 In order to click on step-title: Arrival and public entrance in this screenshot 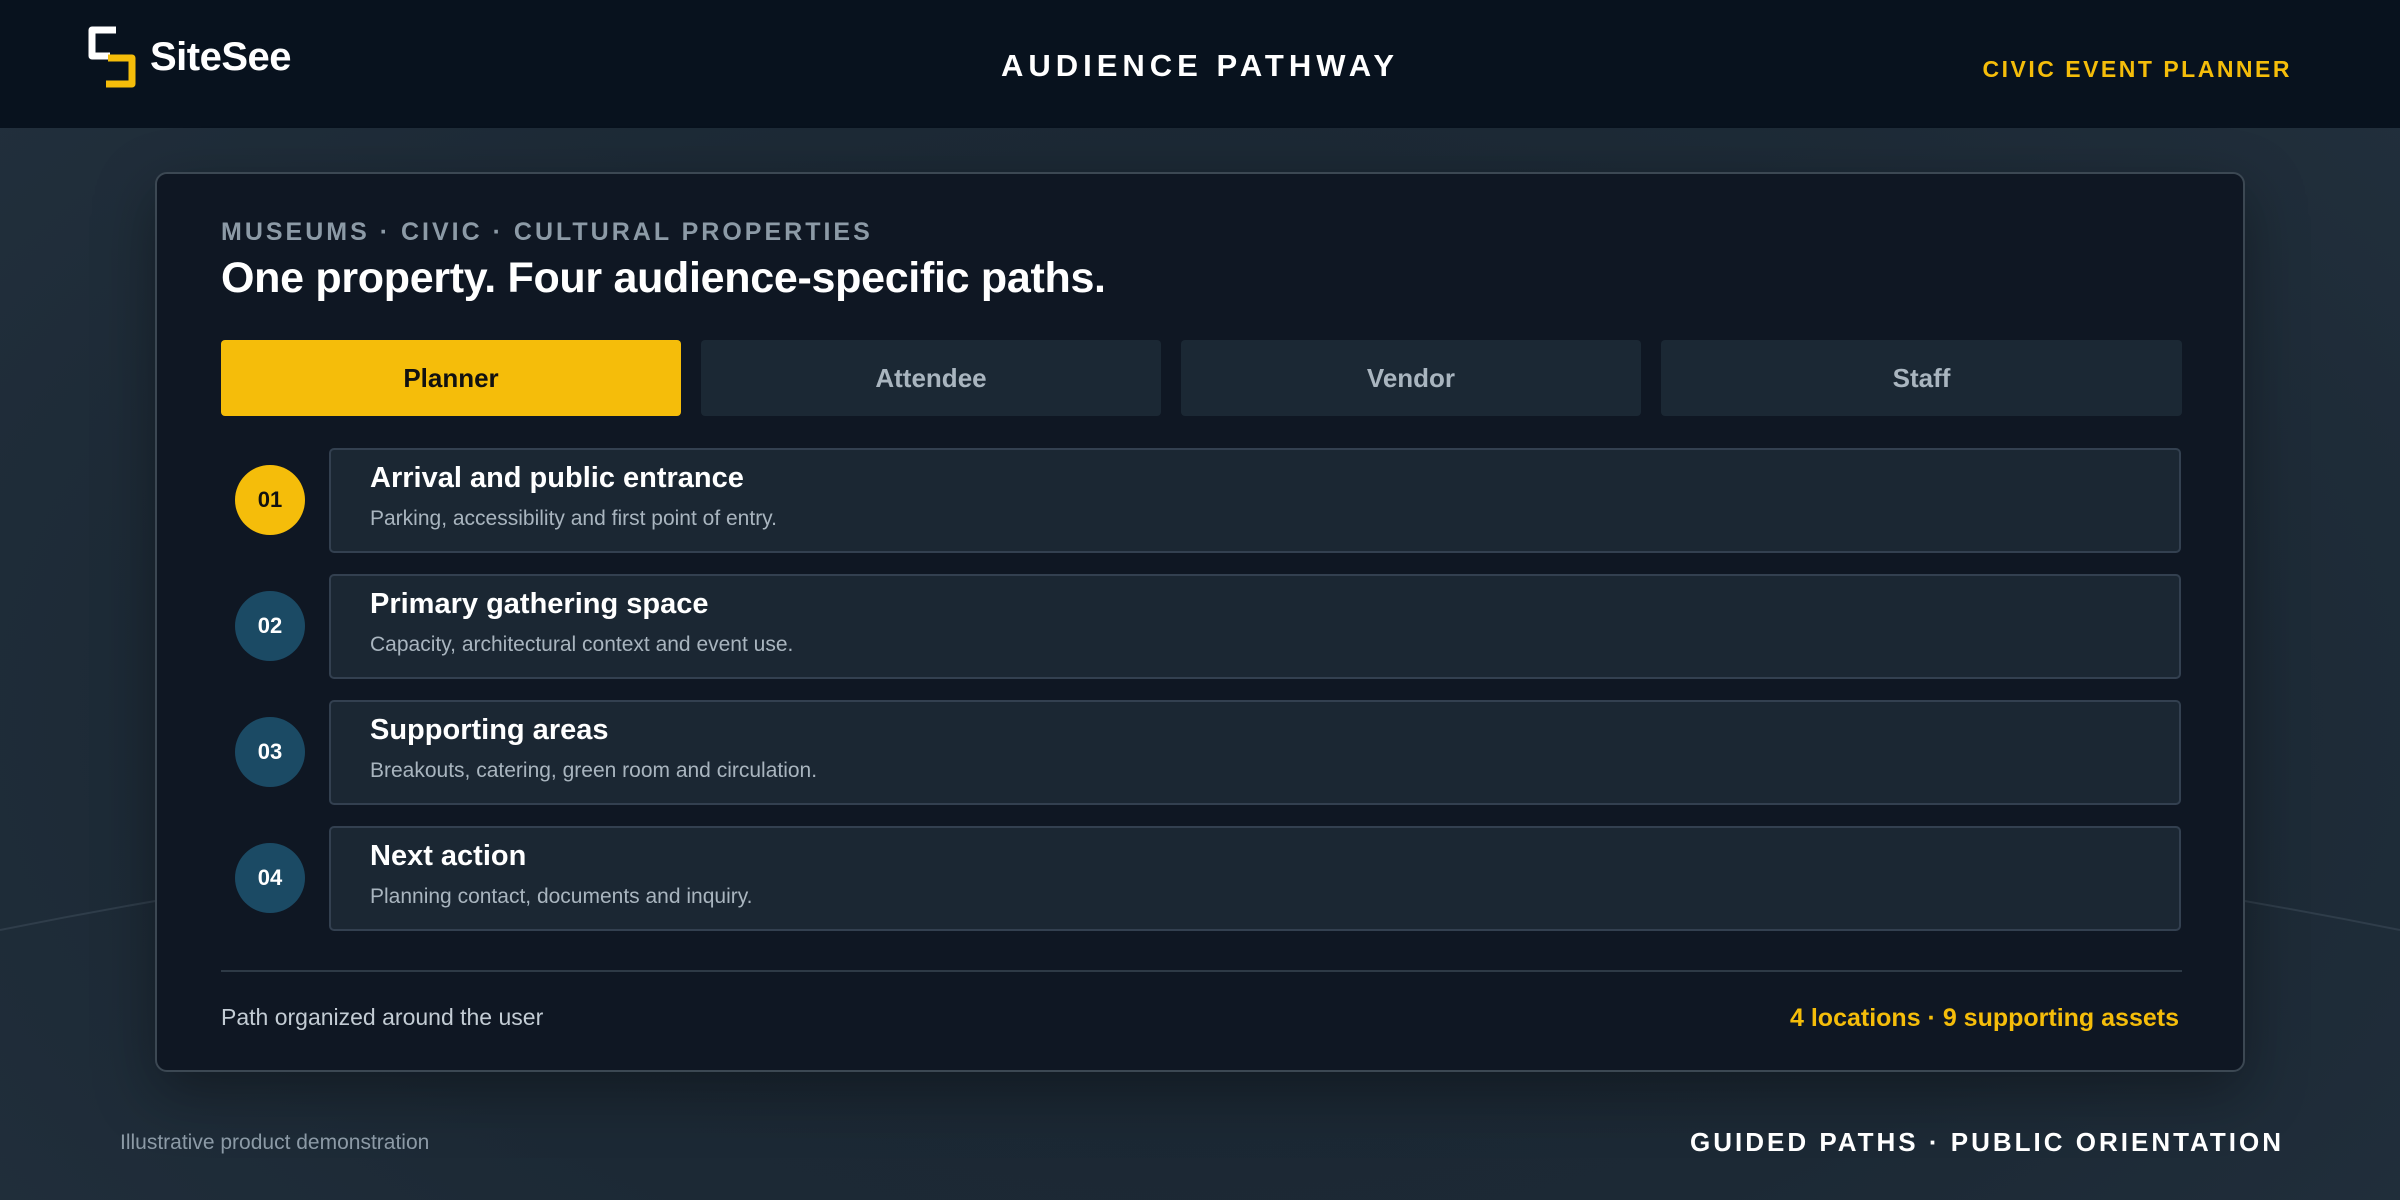, I will do `click(557, 478)`.